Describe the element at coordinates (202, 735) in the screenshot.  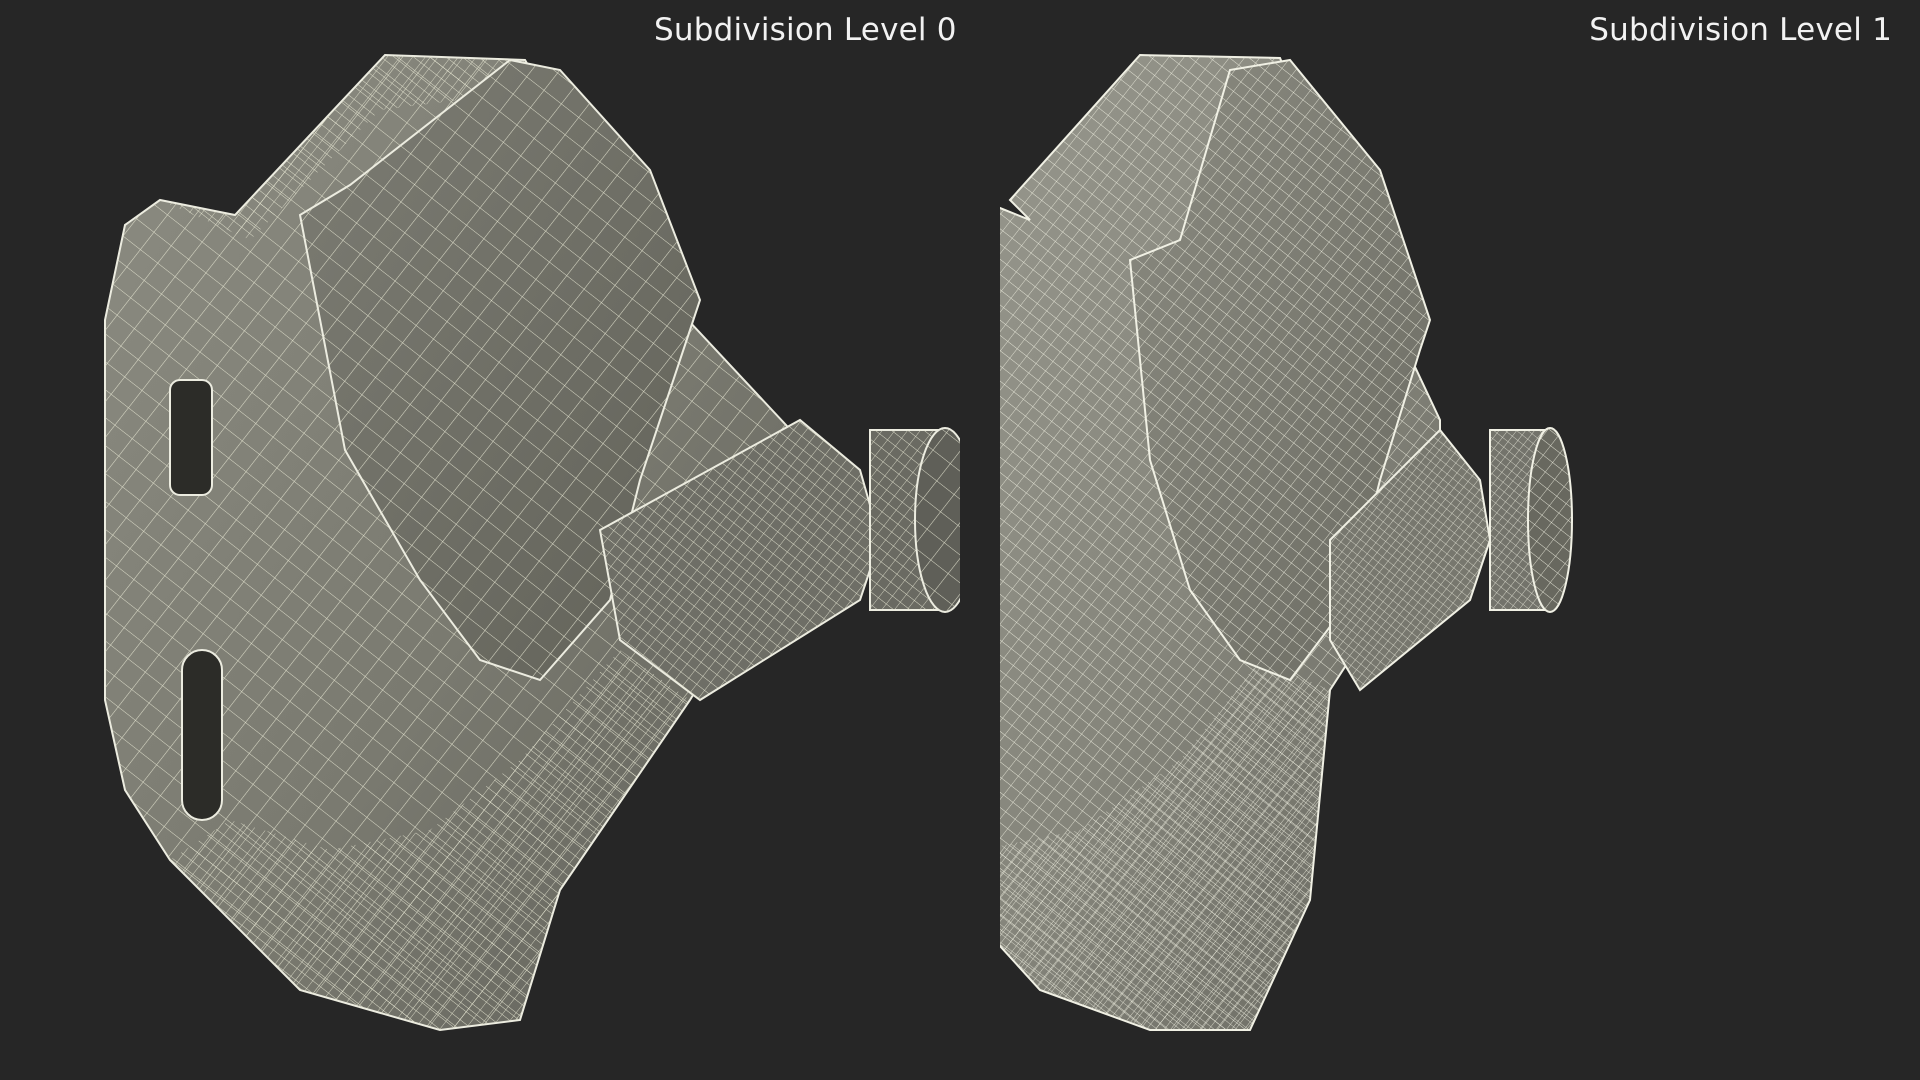
I see `card-slot` at that location.